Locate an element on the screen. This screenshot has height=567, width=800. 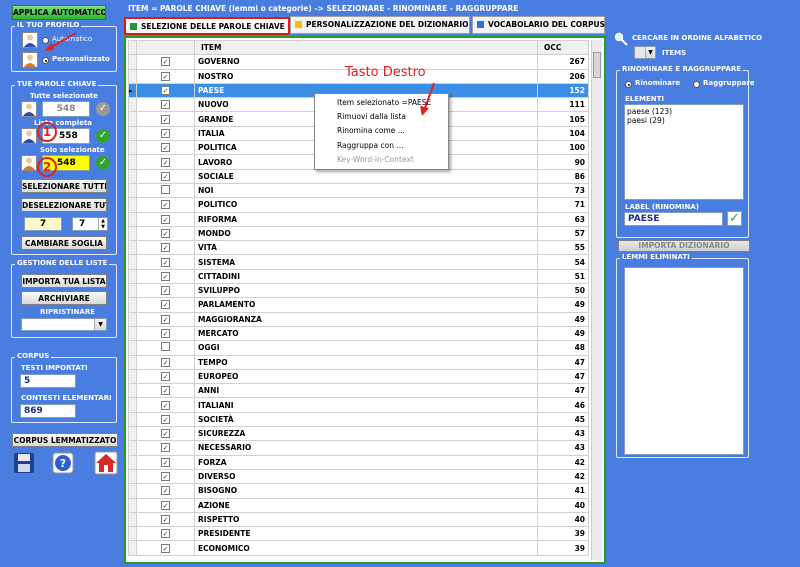
row-item: RIFORMA is located at coordinates (366, 219).